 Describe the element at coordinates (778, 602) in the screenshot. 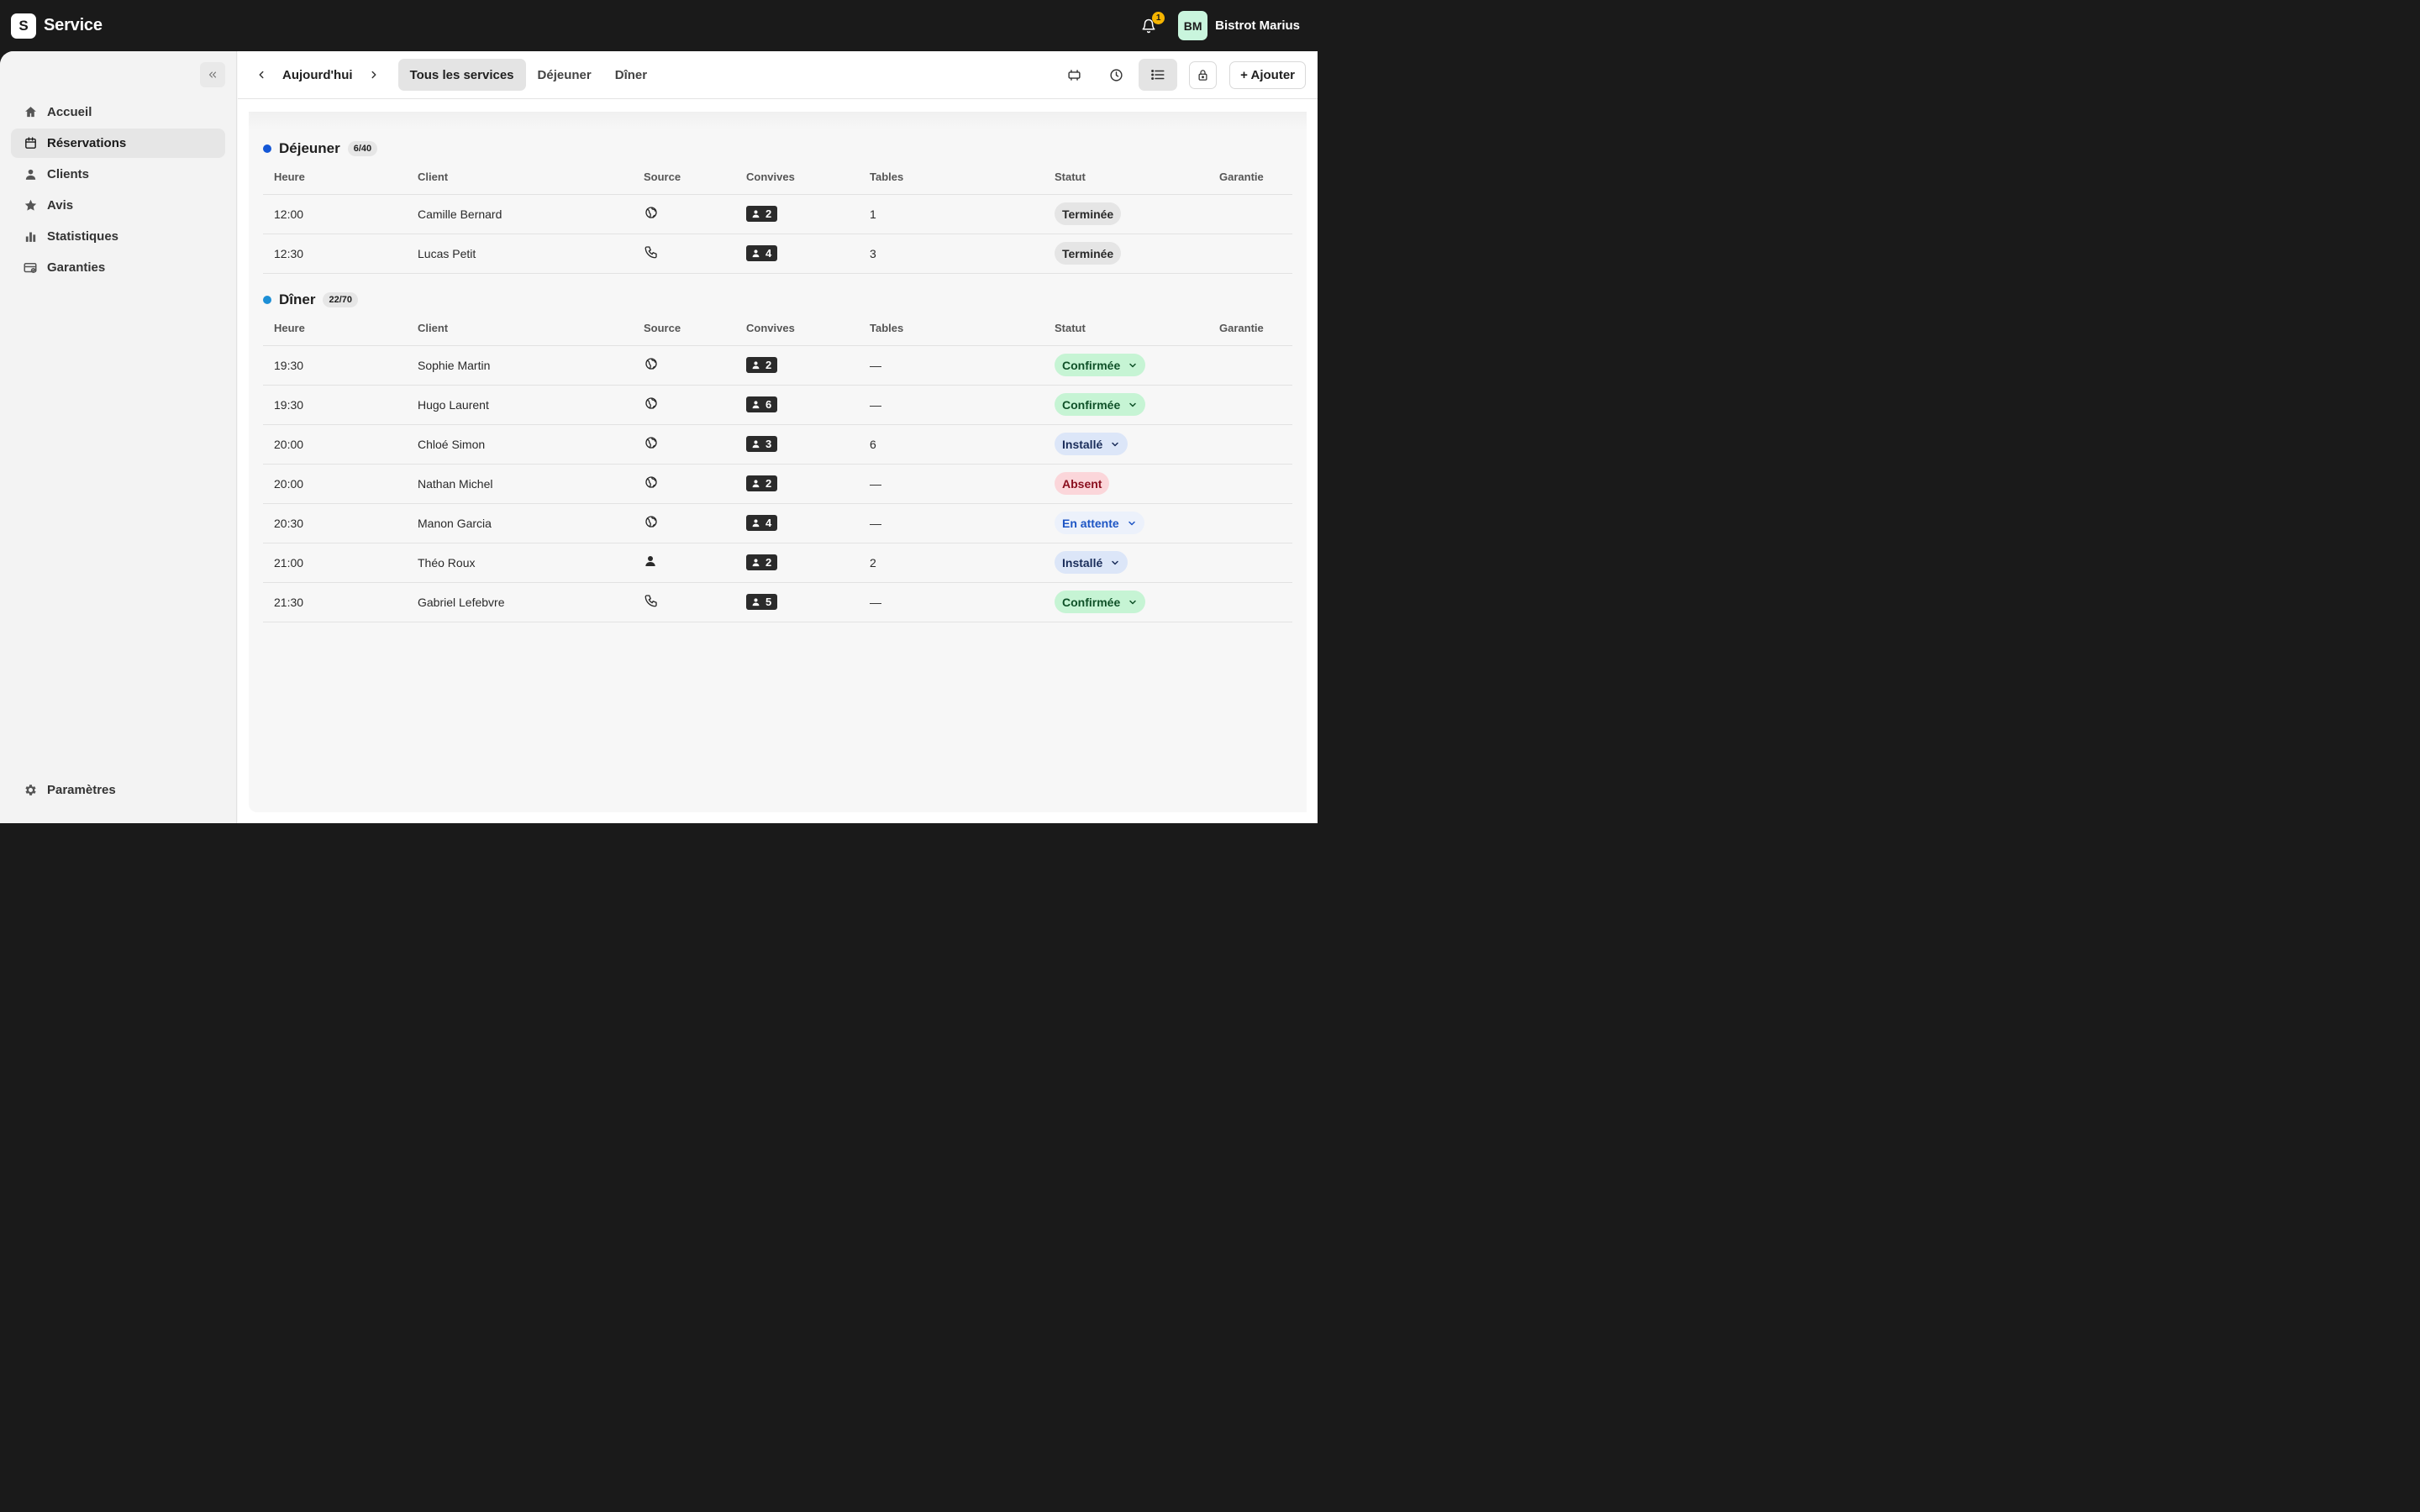

I see `table-row: 21:30 Gabriel Lefebvre 5 — Confirmée` at that location.